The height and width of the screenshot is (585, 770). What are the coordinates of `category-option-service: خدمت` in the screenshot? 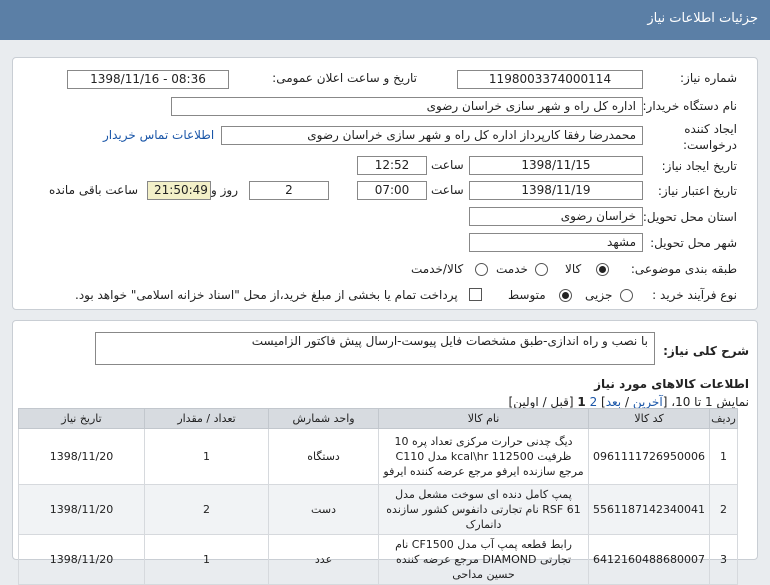 It's located at (512, 269).